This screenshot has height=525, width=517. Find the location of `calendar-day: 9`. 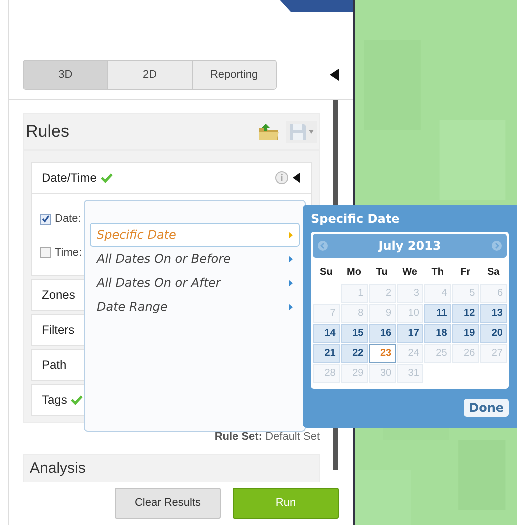

calendar-day: 9 is located at coordinates (382, 313).